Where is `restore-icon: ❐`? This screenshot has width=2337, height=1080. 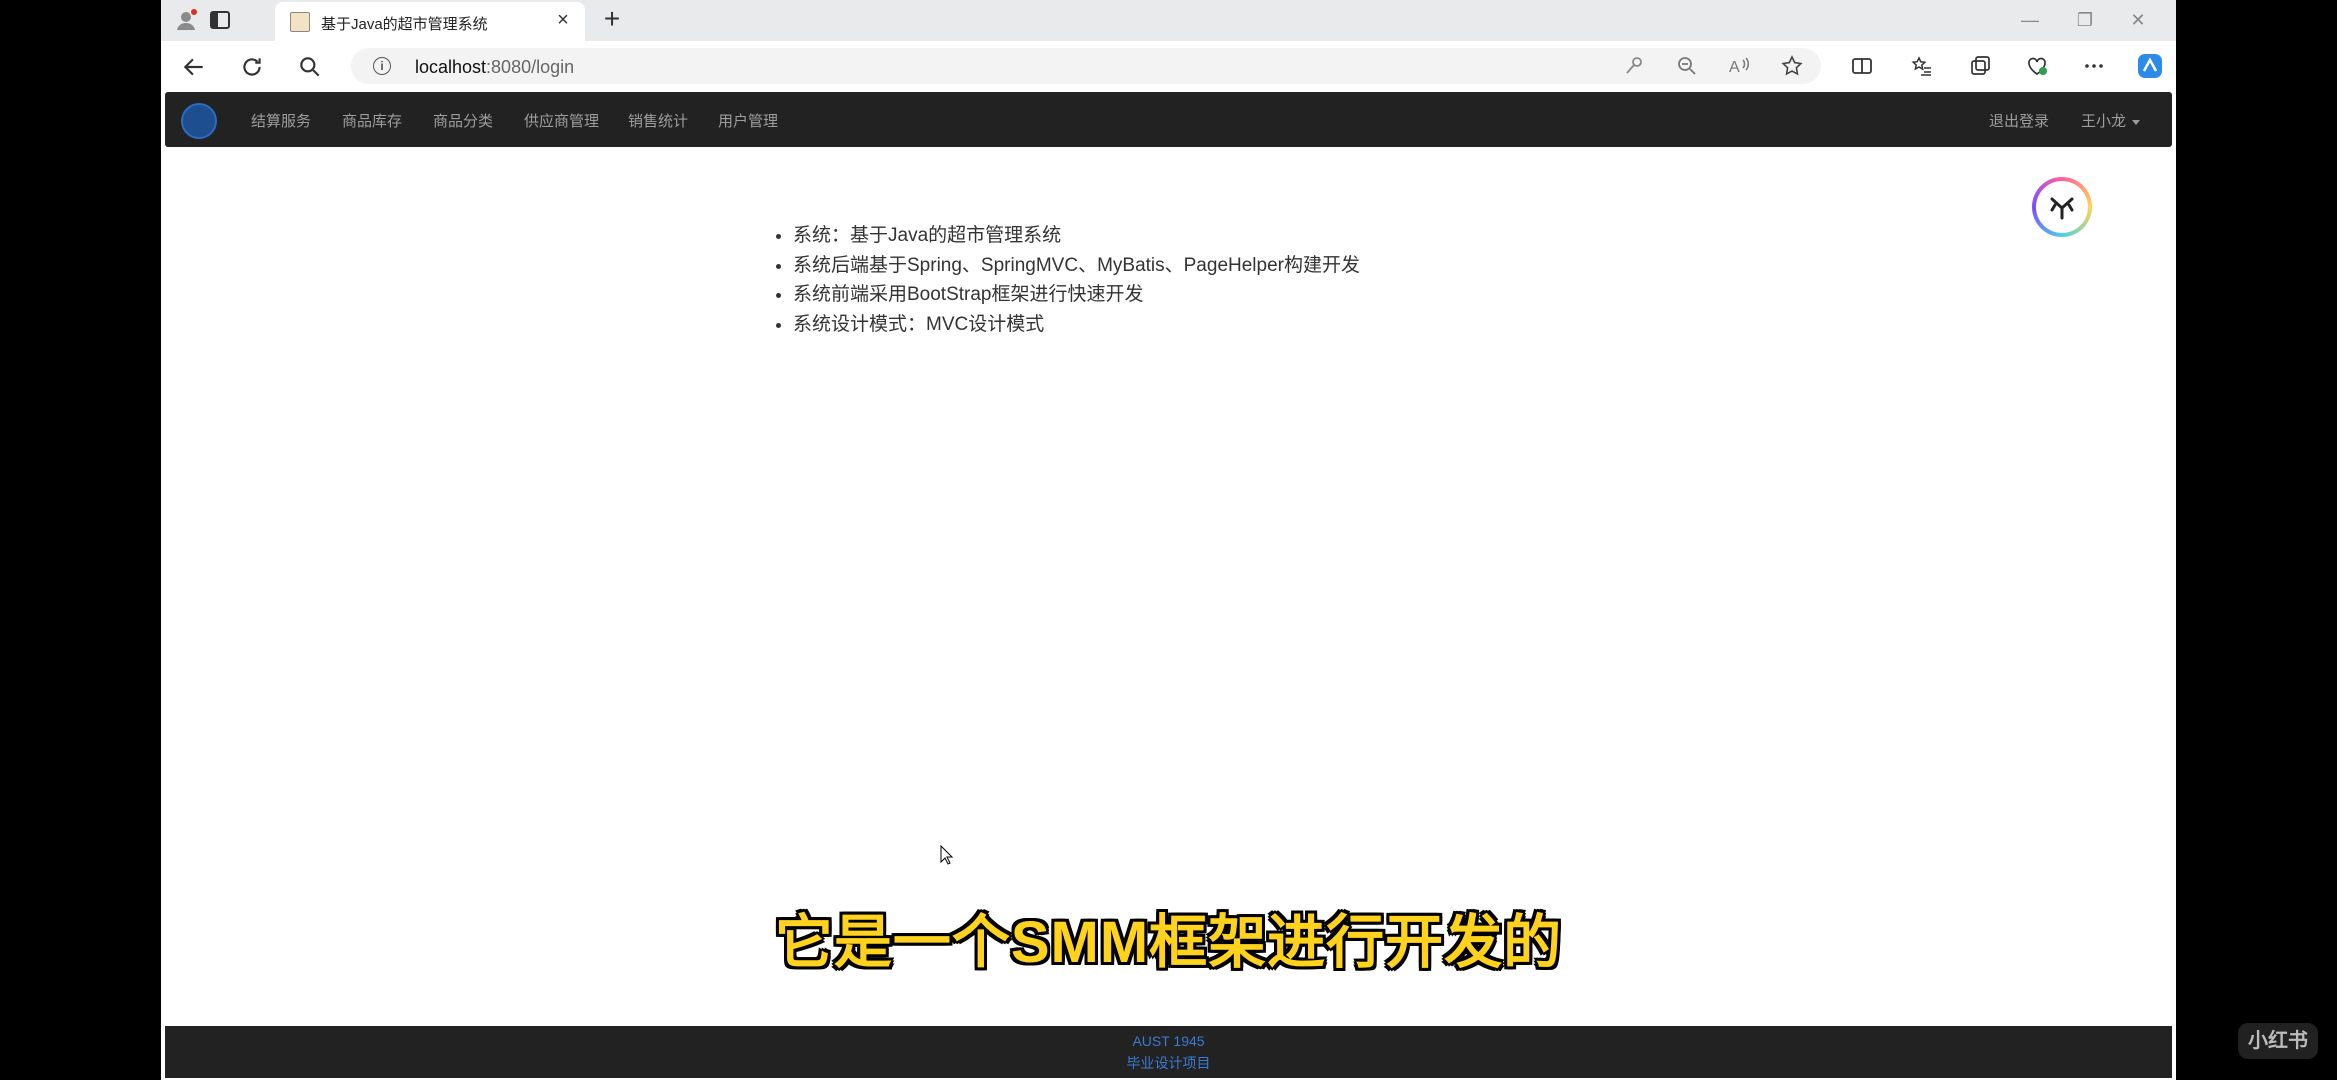
restore-icon: ❐ is located at coordinates (2085, 20).